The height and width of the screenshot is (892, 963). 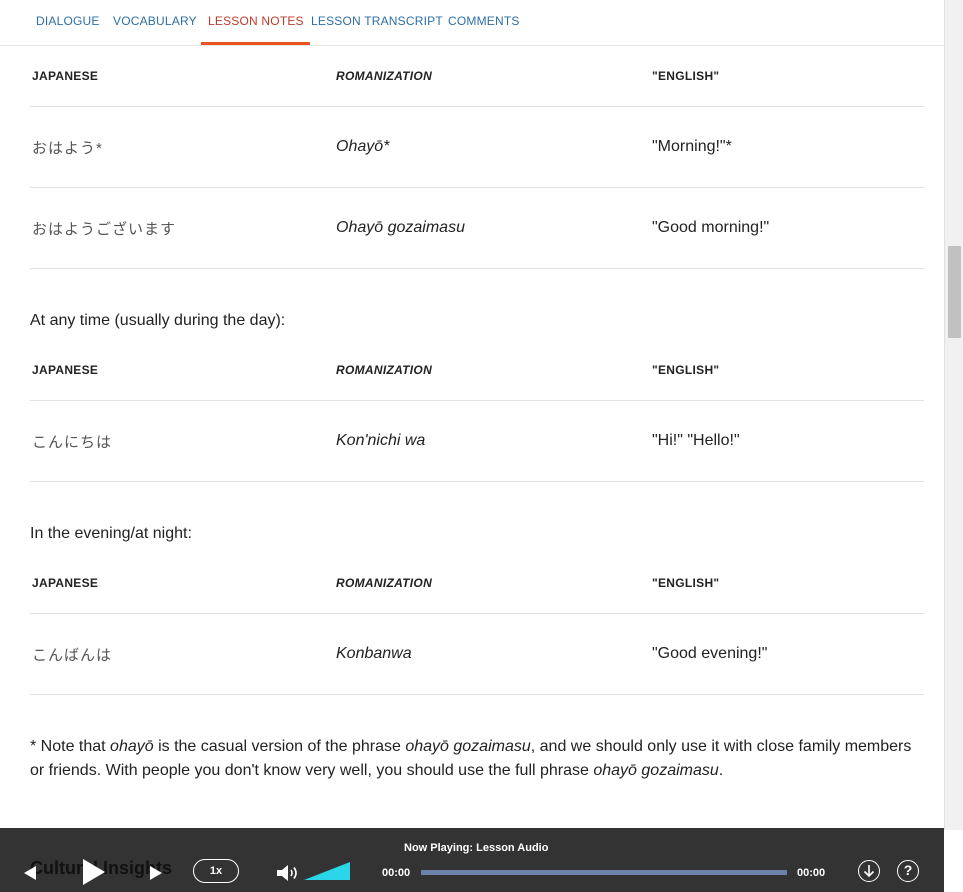 What do you see at coordinates (104, 229) in the screenshot?
I see `japanese-cell: おはようございます` at bounding box center [104, 229].